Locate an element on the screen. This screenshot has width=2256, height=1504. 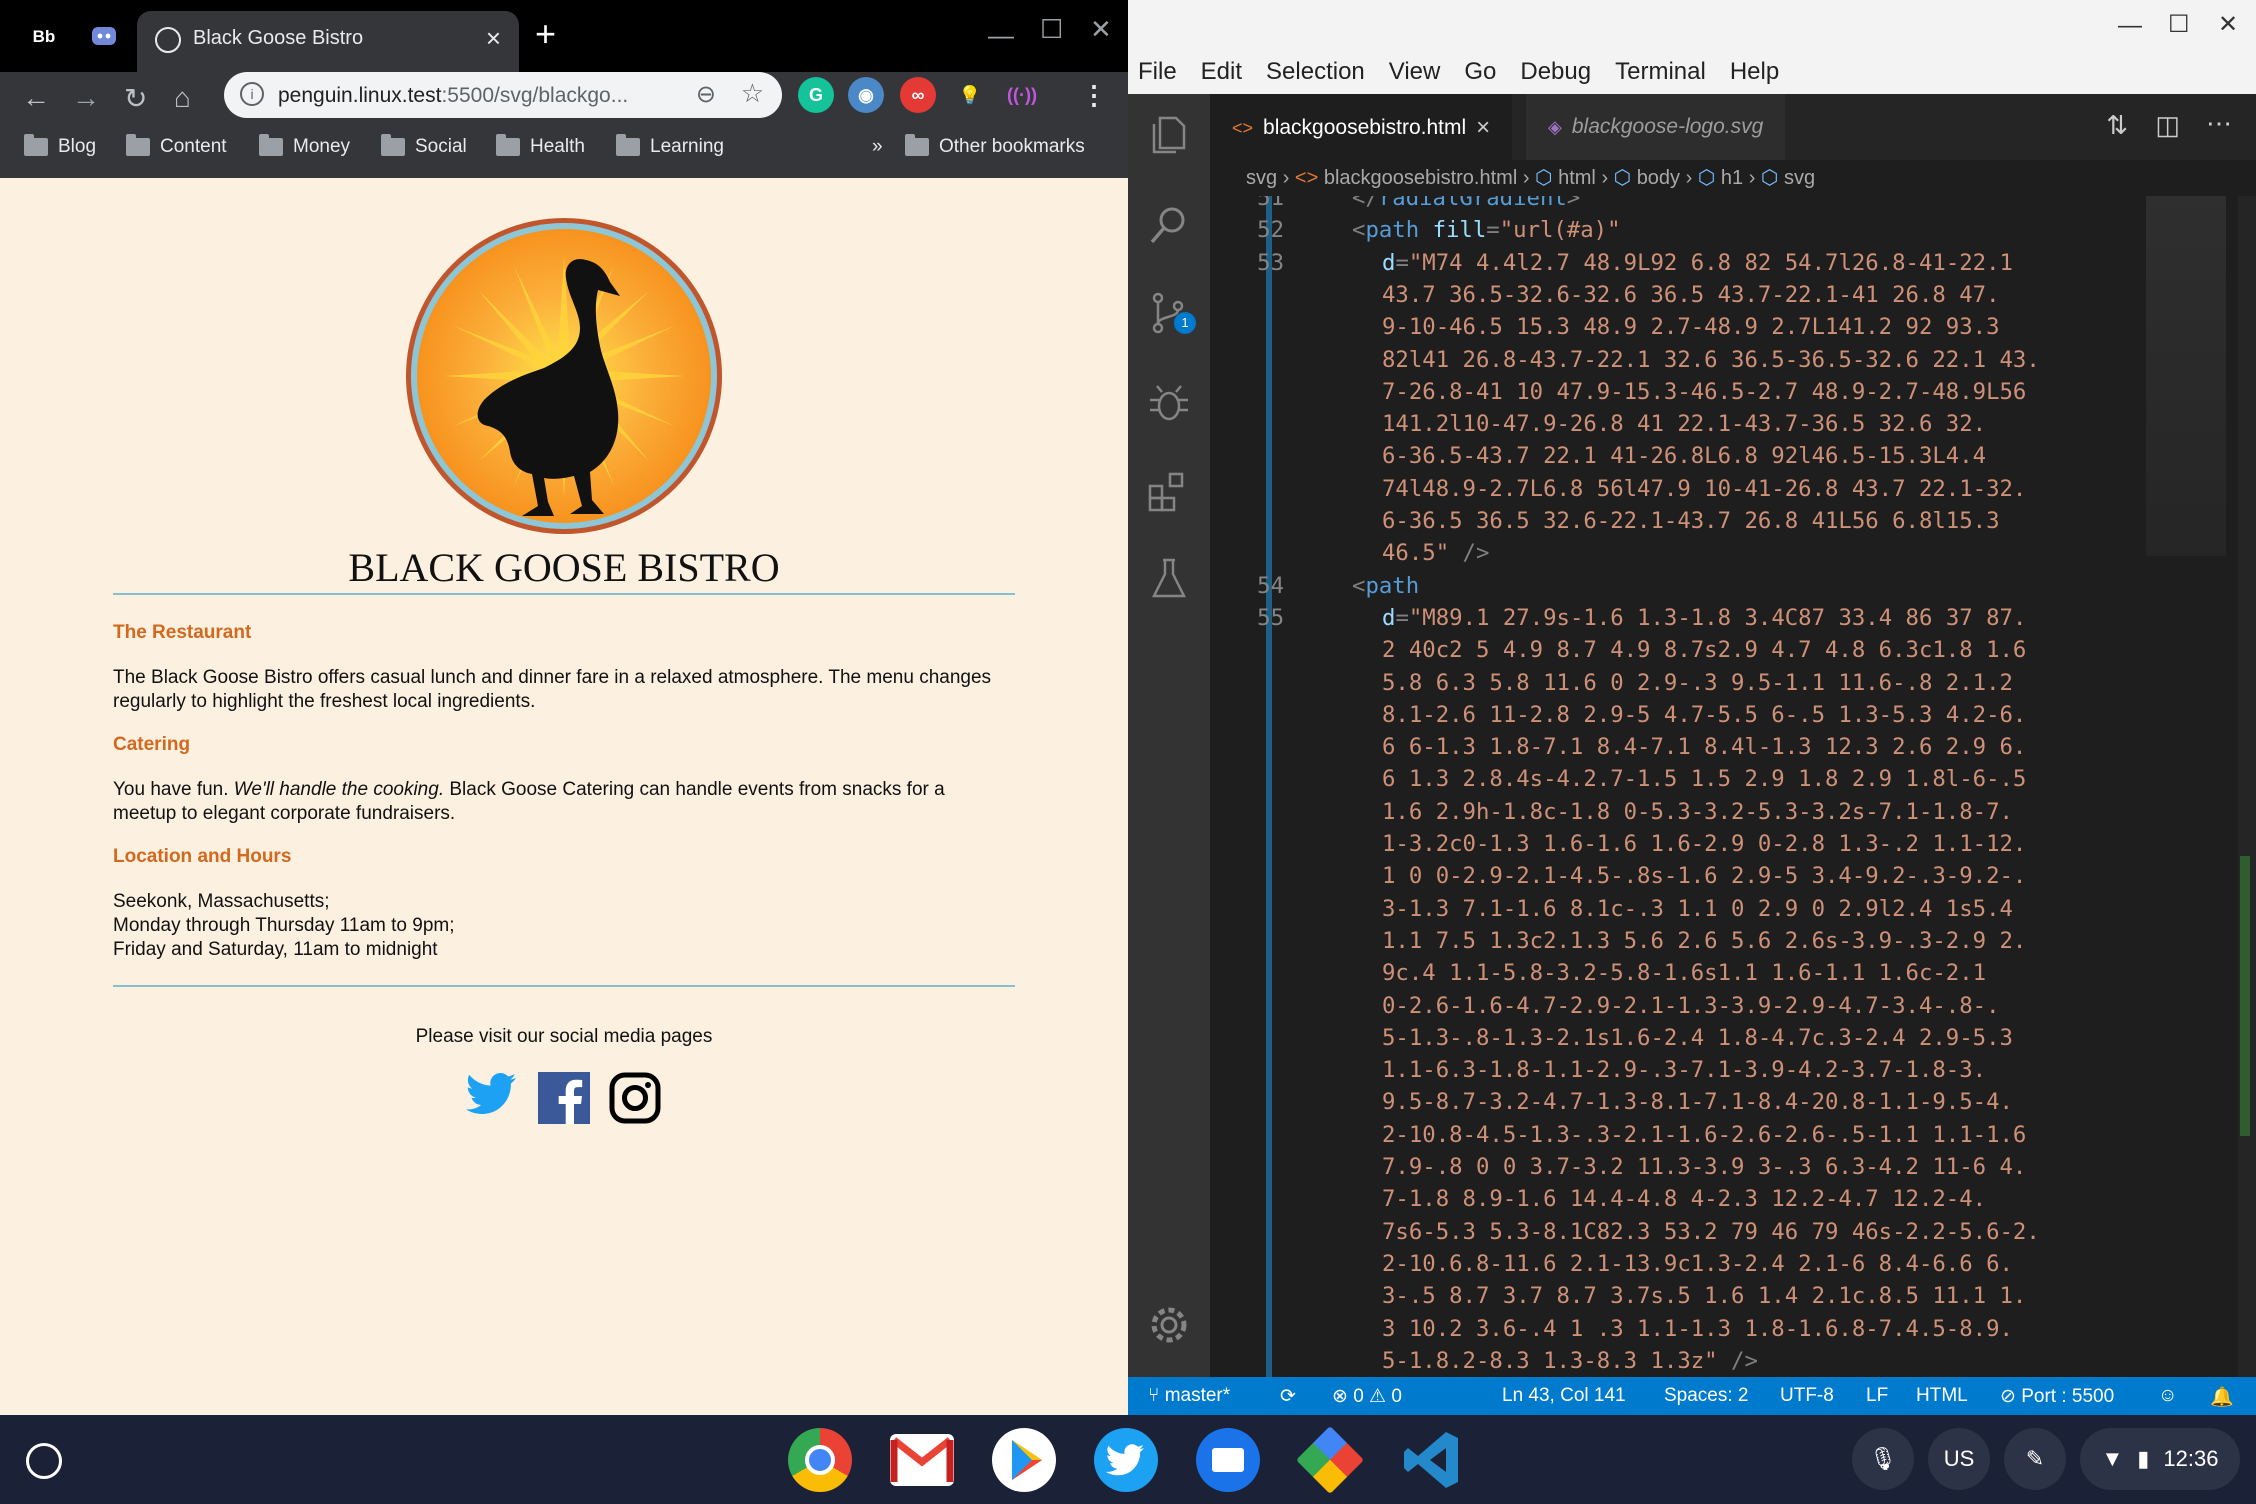
breadcrumb-item: h1 is located at coordinates (1732, 178).